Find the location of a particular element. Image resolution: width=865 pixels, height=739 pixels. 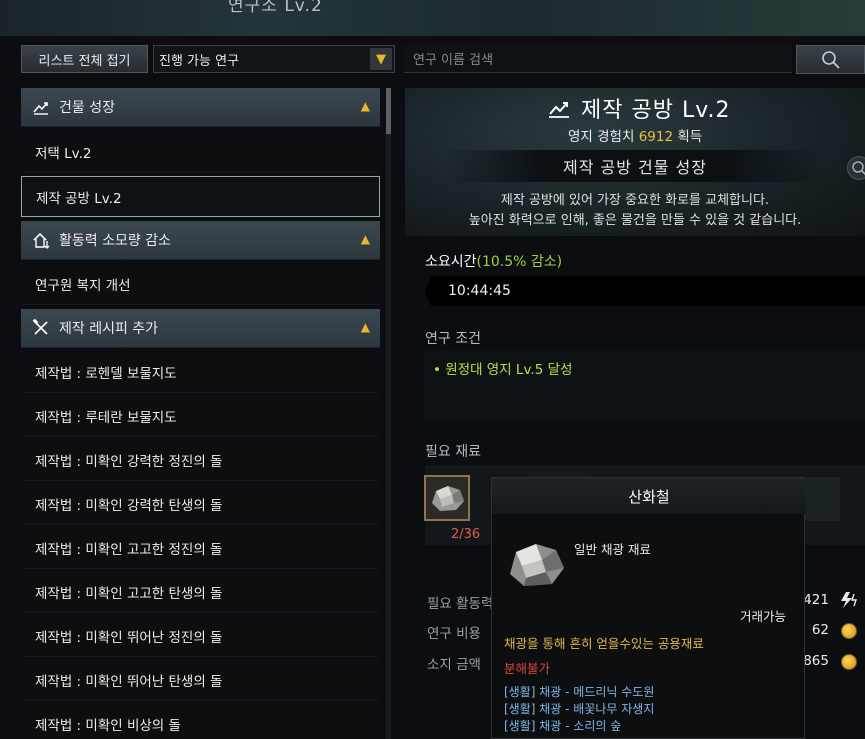

condition-item: • 원정대 영지 Lv.5 달성 is located at coordinates (503, 370).